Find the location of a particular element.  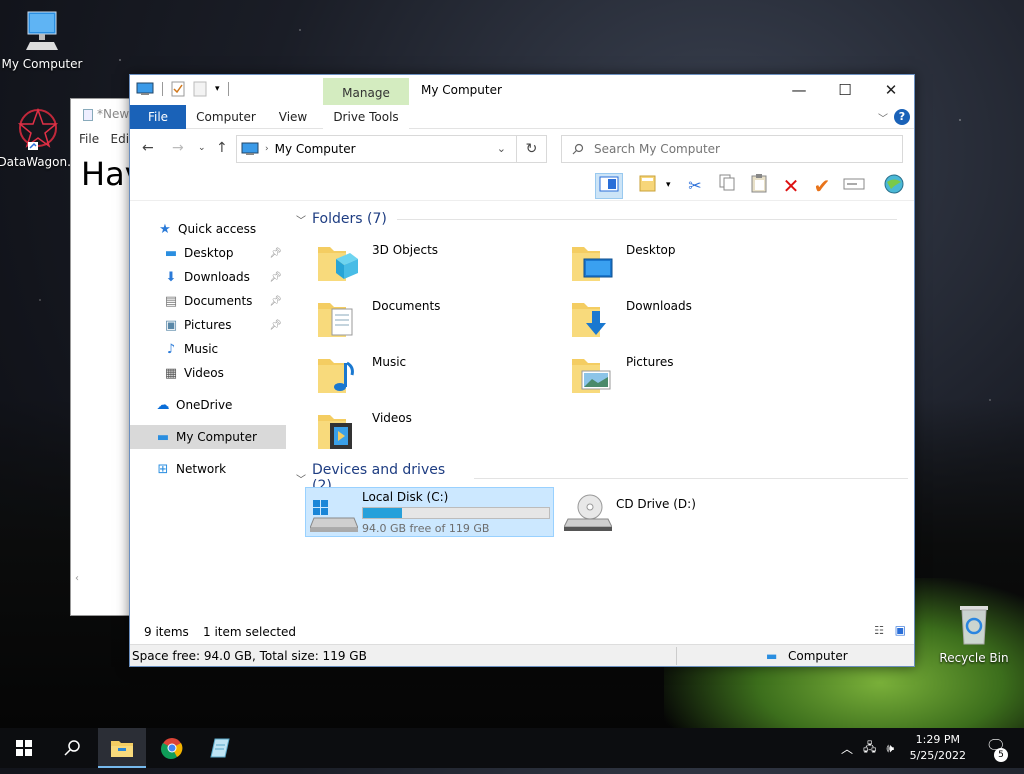

collapse-icon: ﹀ is located at coordinates (301, 221).